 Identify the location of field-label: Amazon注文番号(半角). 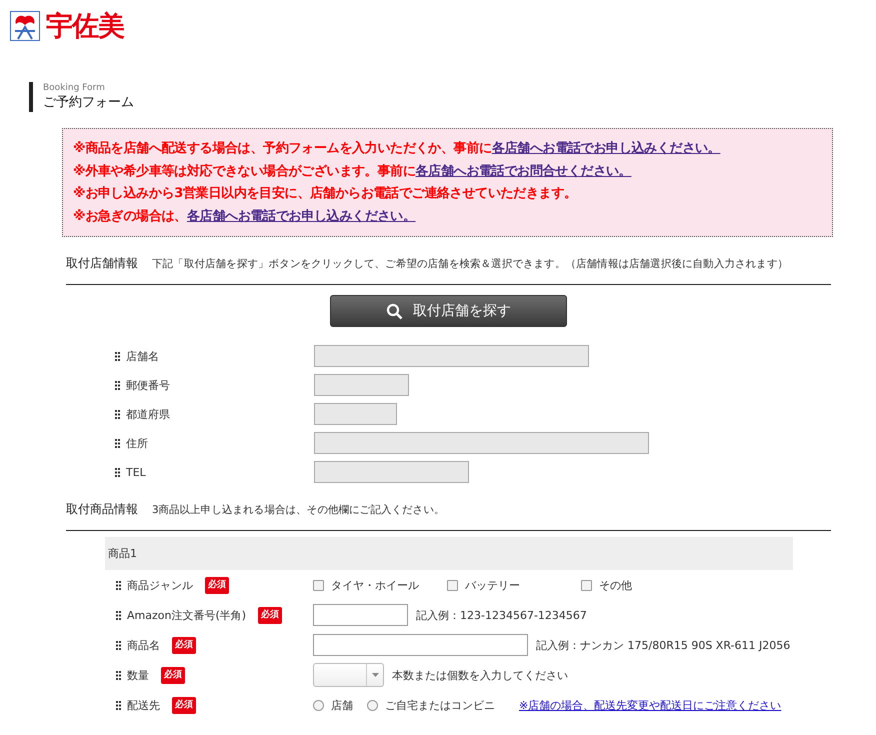
(186, 615).